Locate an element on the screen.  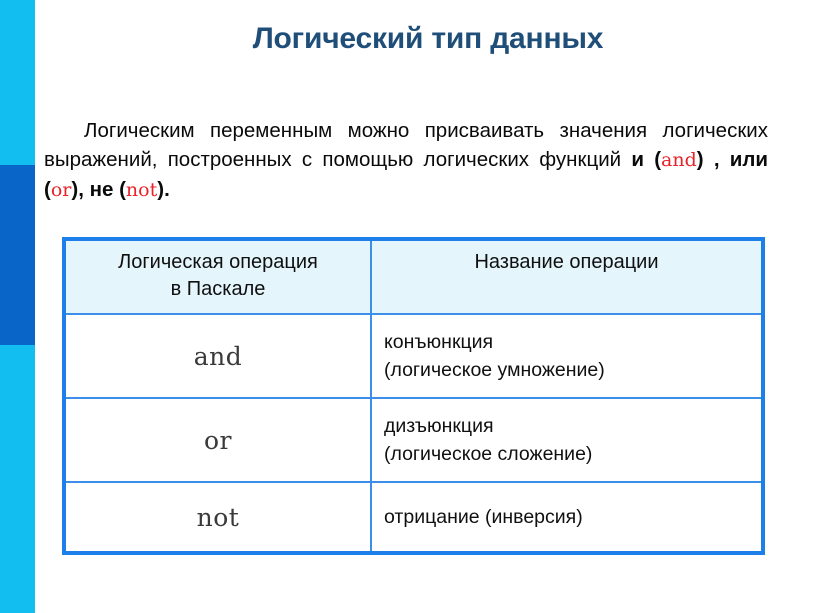
table-row: or дизъюнкция (логическое сложение) is located at coordinates (413, 440).